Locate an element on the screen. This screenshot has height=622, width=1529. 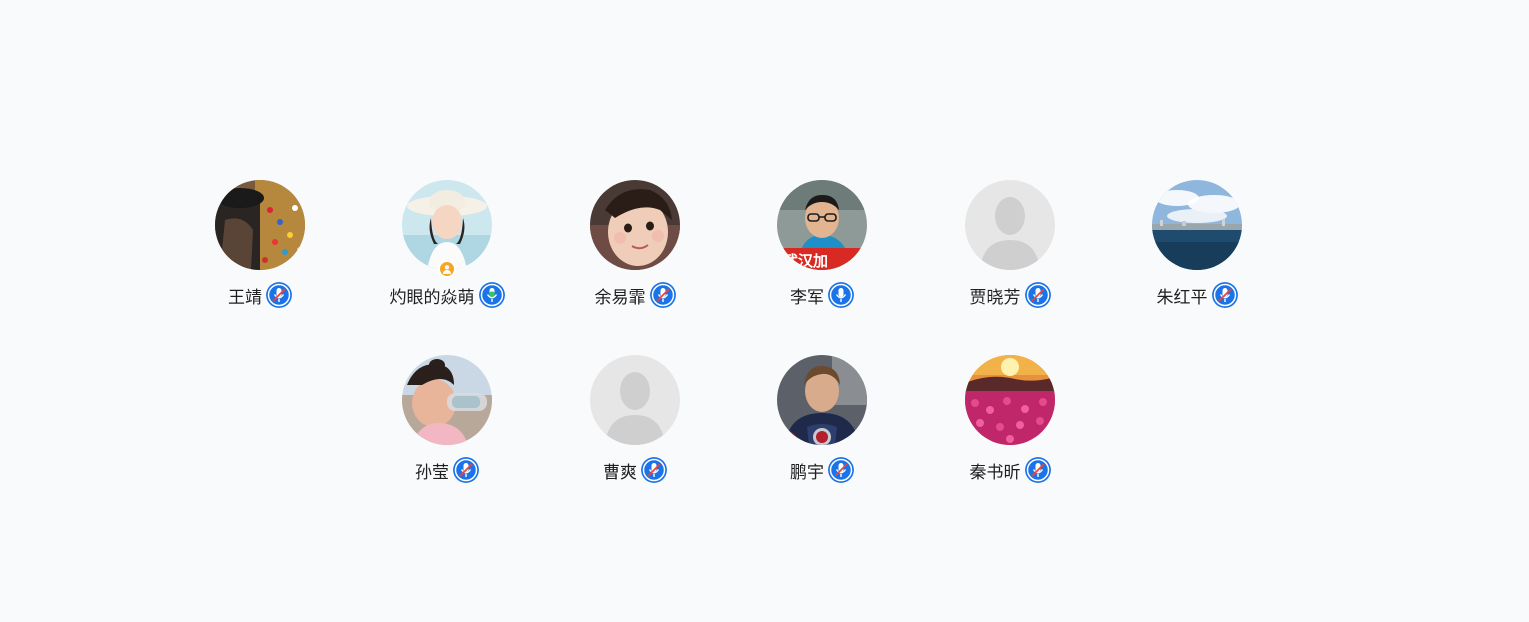
name-row: 余易霏 is located at coordinates (635, 295).